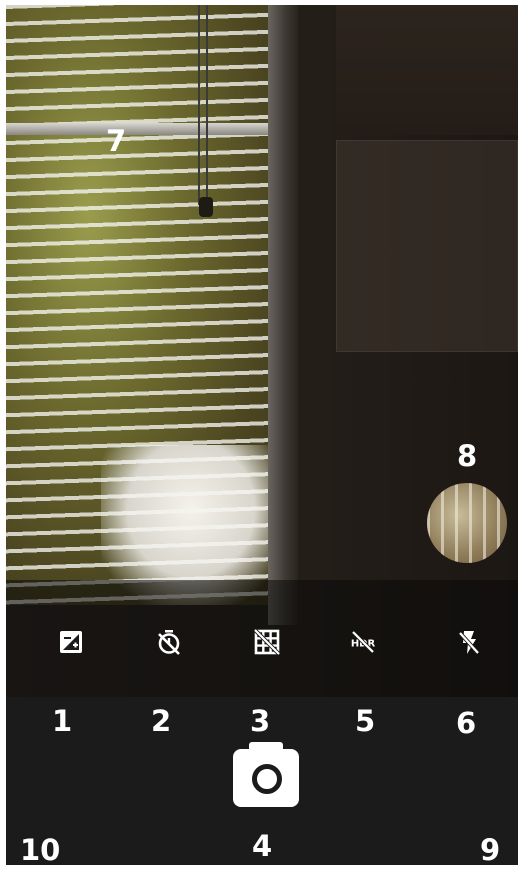 This screenshot has height=869, width=519. What do you see at coordinates (143, 129) in the screenshot?
I see `viewfinder-window-frame` at bounding box center [143, 129].